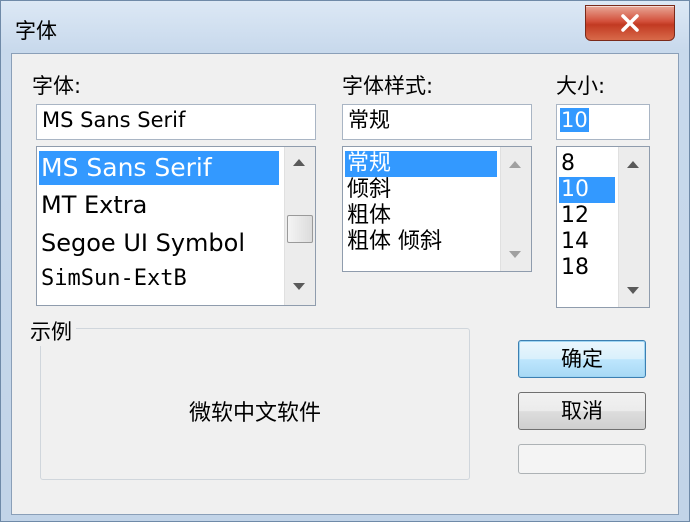 The height and width of the screenshot is (522, 690). I want to click on size-input: 10, so click(603, 122).